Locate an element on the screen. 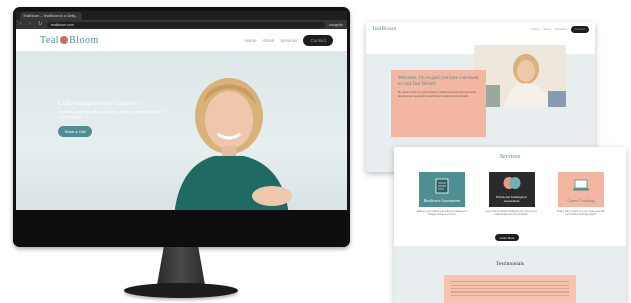 The width and height of the screenshot is (631, 303). about-nav: Home About Services Contact is located at coordinates (560, 29).